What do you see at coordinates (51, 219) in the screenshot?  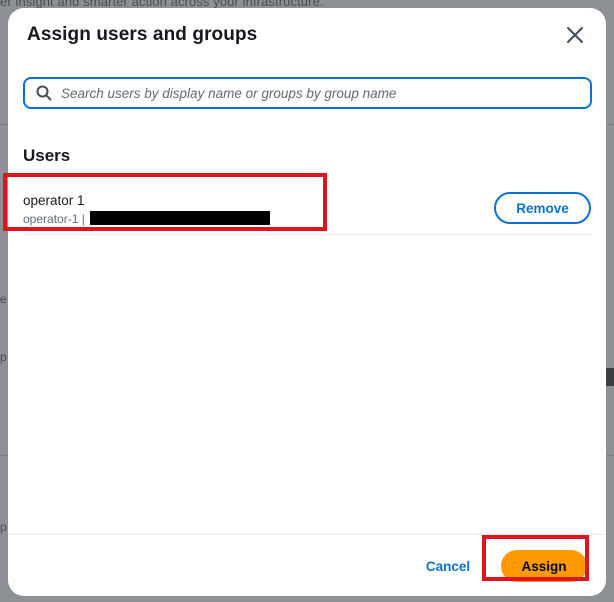 I see `user-username: operator-1` at bounding box center [51, 219].